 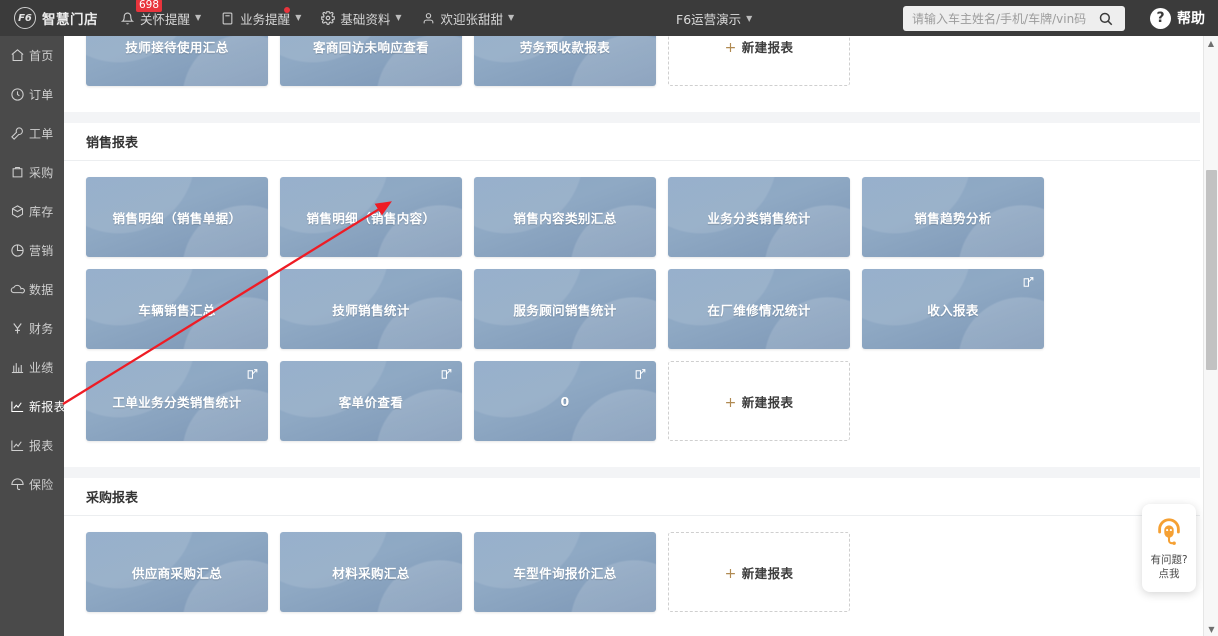 I want to click on chevron-down-icon: ▼, so click(x=398, y=17).